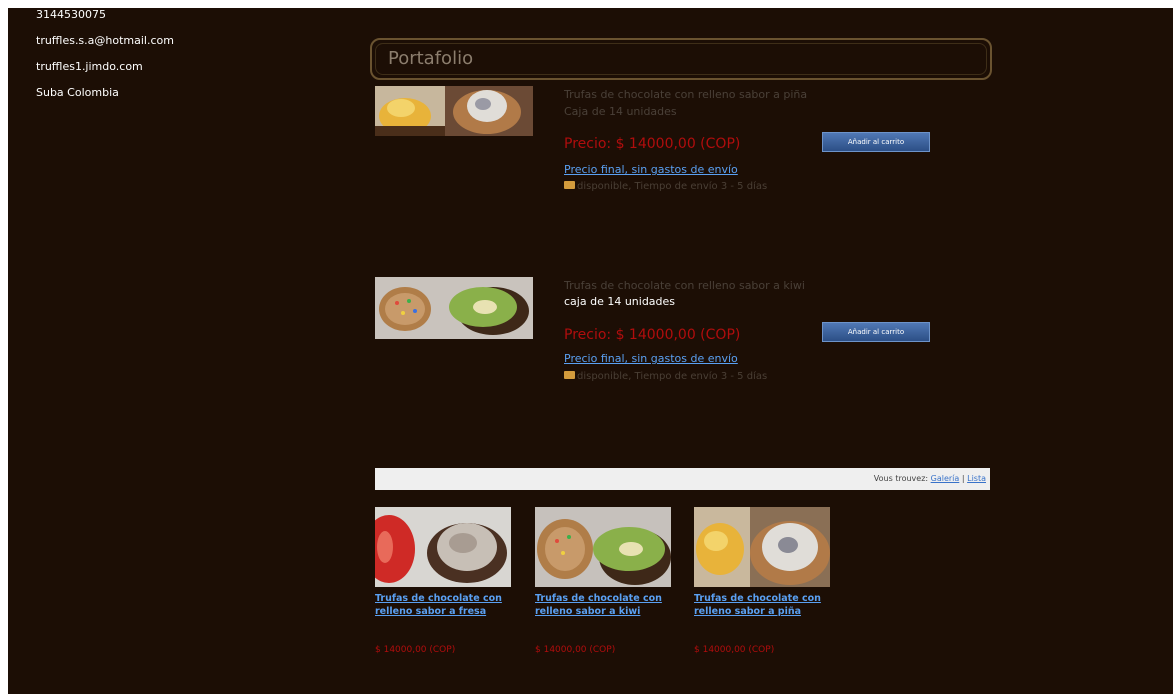 The image size is (1173, 694). Describe the element at coordinates (620, 301) in the screenshot. I see `product-subtitle: caja de 14 unidades` at that location.